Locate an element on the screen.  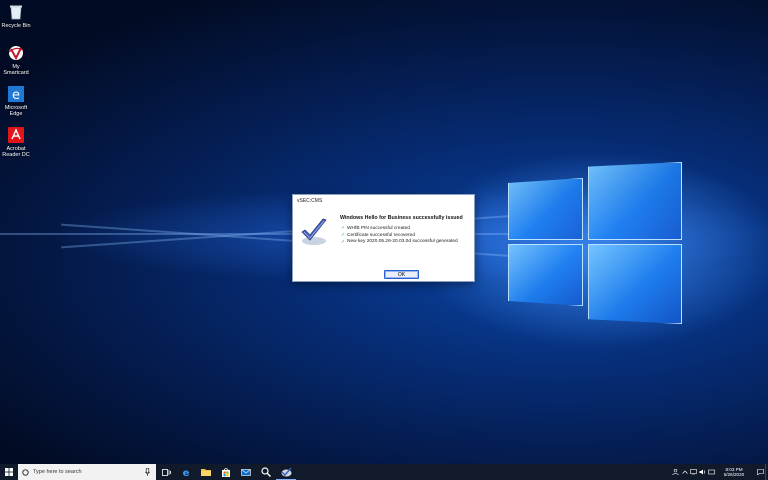
taskbar-vsec-cms is located at coordinates (286, 472).